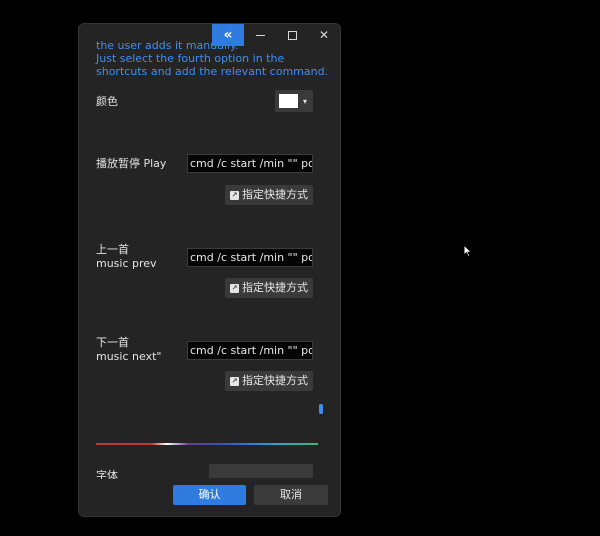 The image size is (600, 536). What do you see at coordinates (107, 474) in the screenshot?
I see `font-label: 字体` at bounding box center [107, 474].